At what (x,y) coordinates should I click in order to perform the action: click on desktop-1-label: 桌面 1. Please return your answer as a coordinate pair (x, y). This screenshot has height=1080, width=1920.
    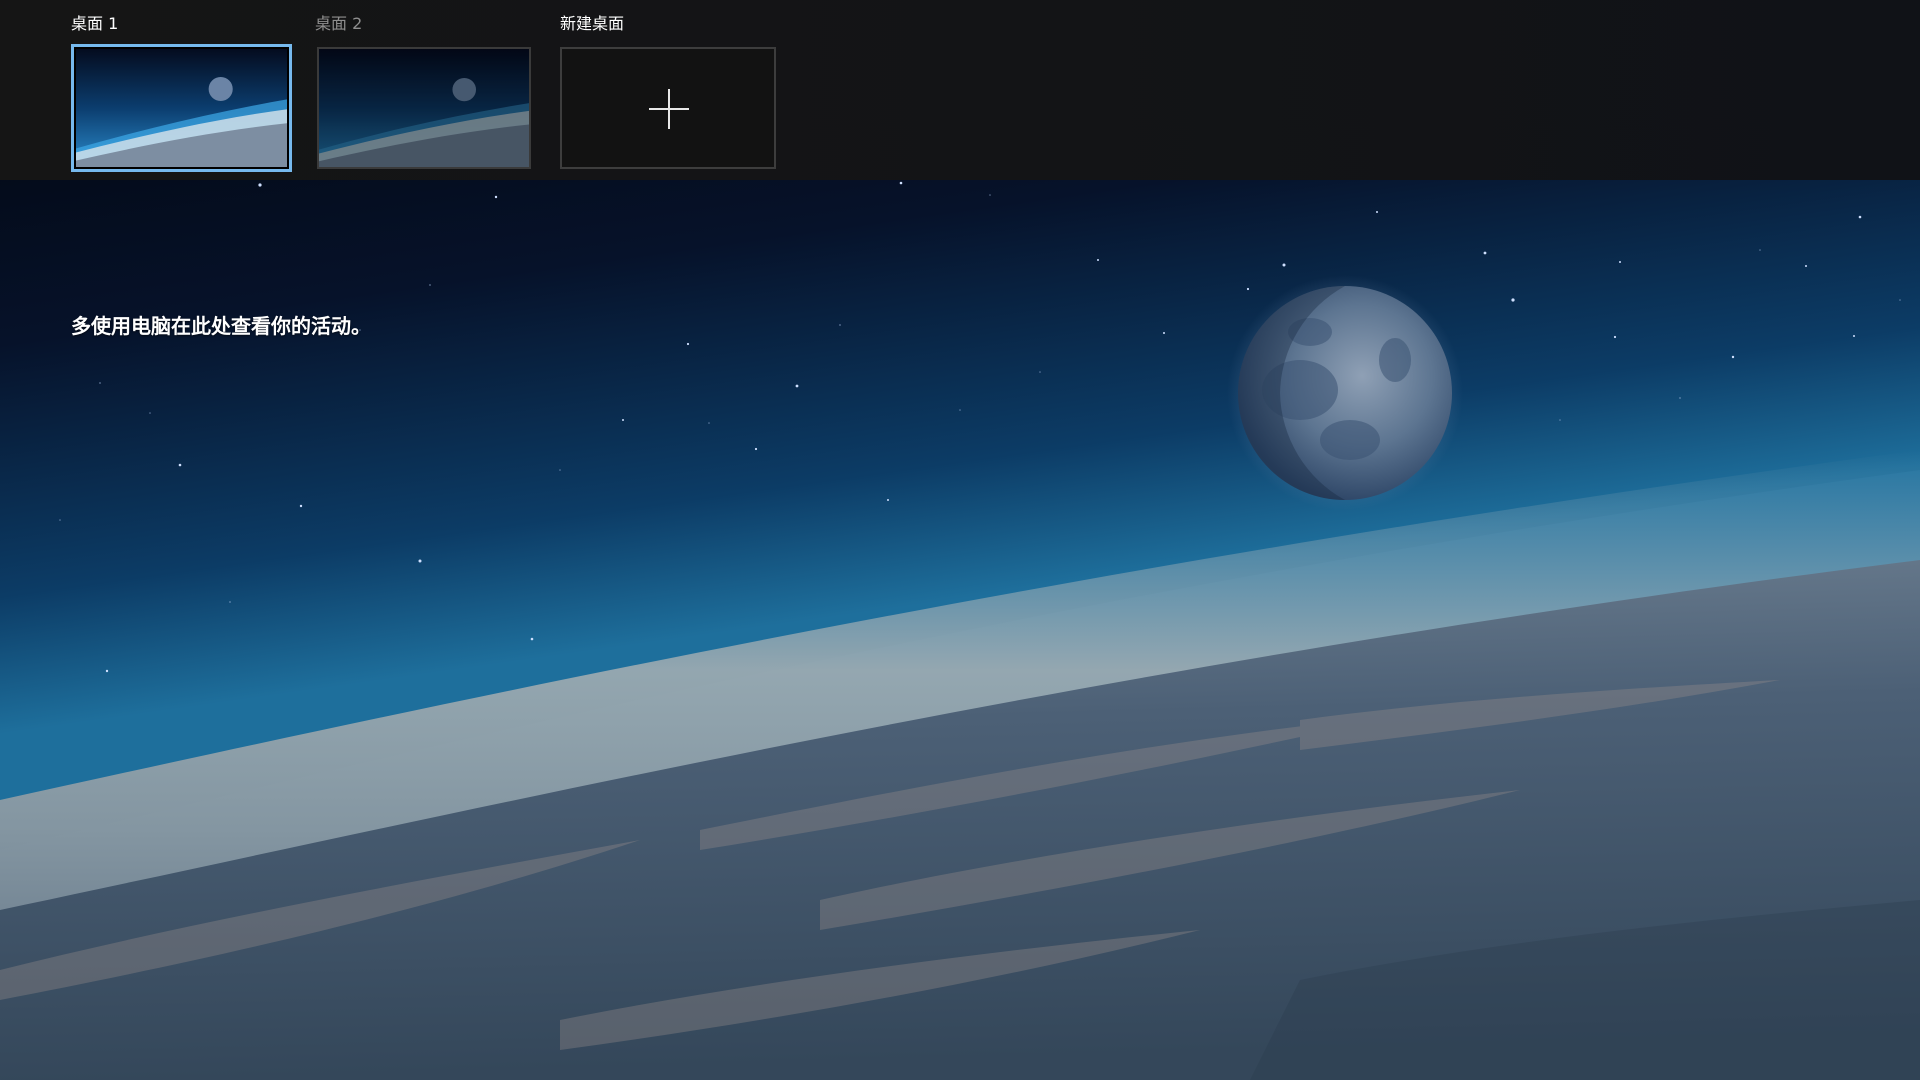
    Looking at the image, I should click on (95, 23).